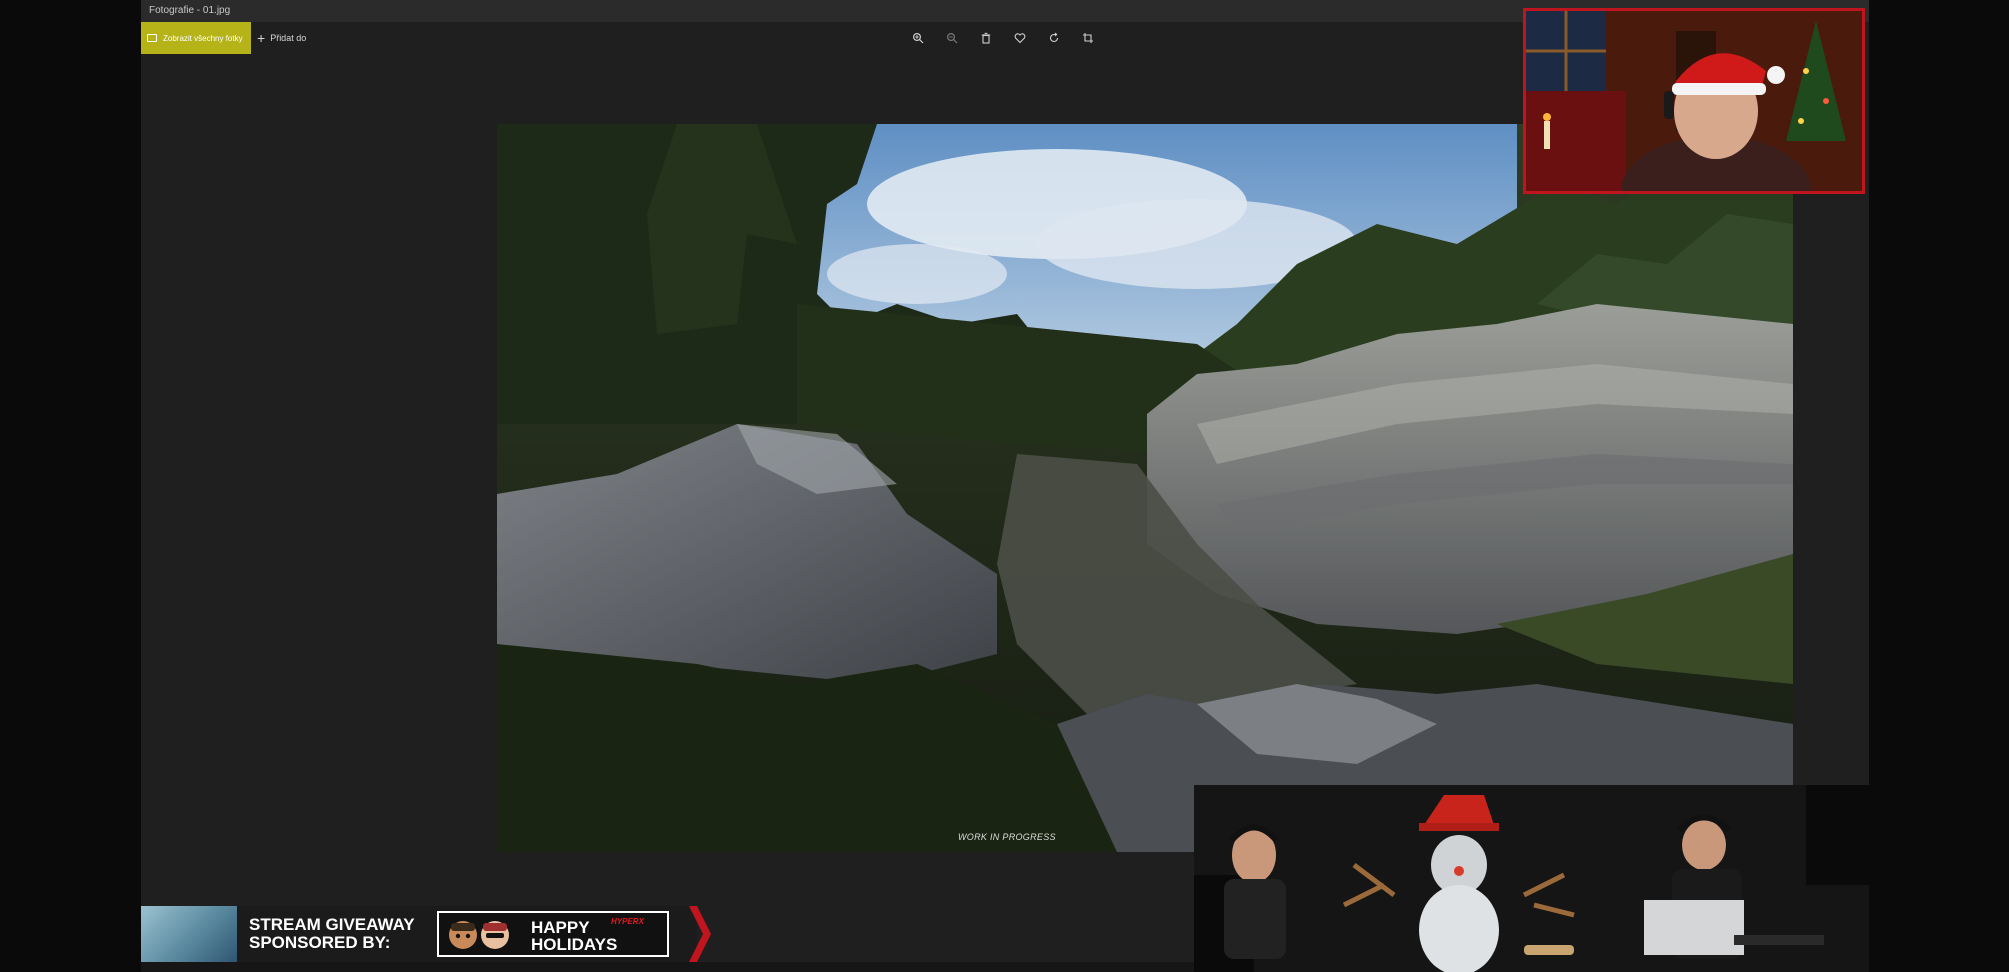 Image resolution: width=2009 pixels, height=972 pixels. I want to click on show-all-photos-label: Zobrazit všechny fotky, so click(203, 38).